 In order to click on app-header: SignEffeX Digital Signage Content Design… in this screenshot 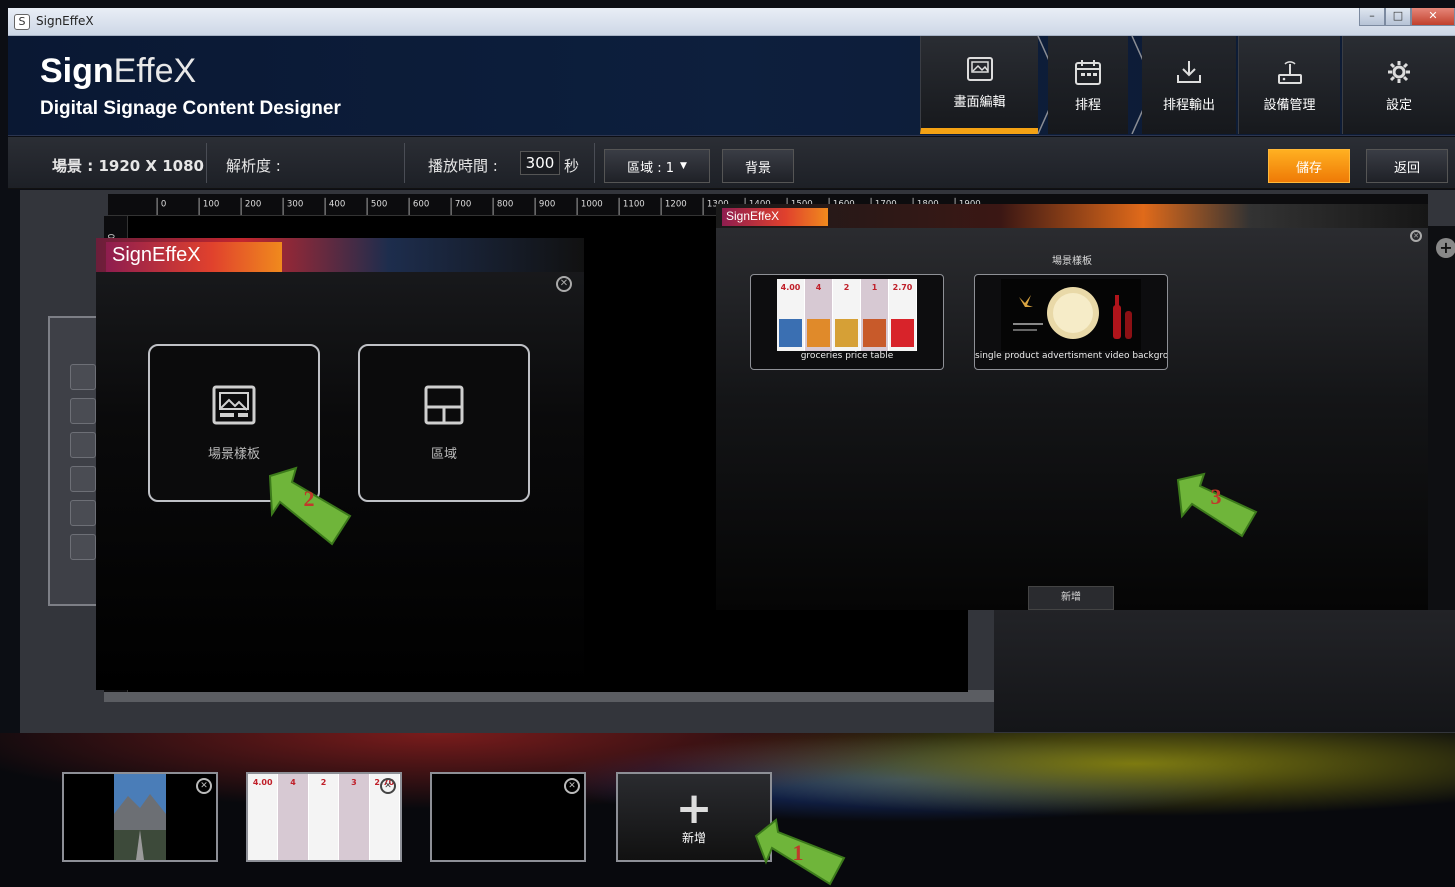, I will do `click(731, 86)`.